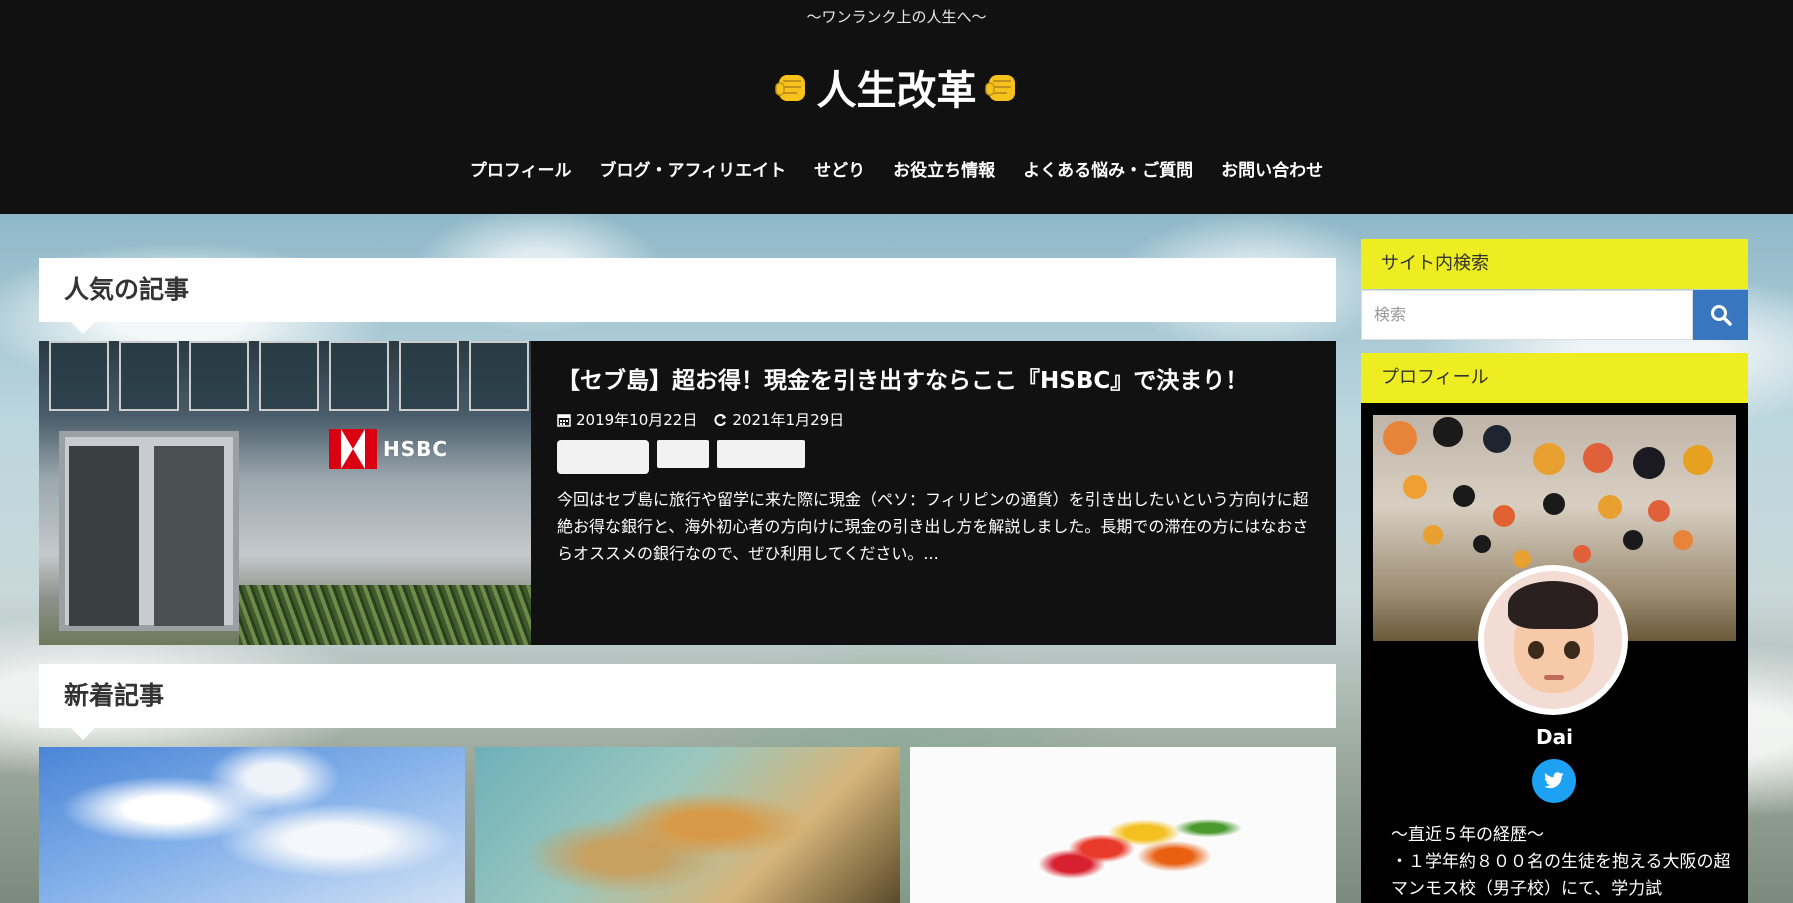  I want to click on site-search-form: 検索, so click(1554, 315).